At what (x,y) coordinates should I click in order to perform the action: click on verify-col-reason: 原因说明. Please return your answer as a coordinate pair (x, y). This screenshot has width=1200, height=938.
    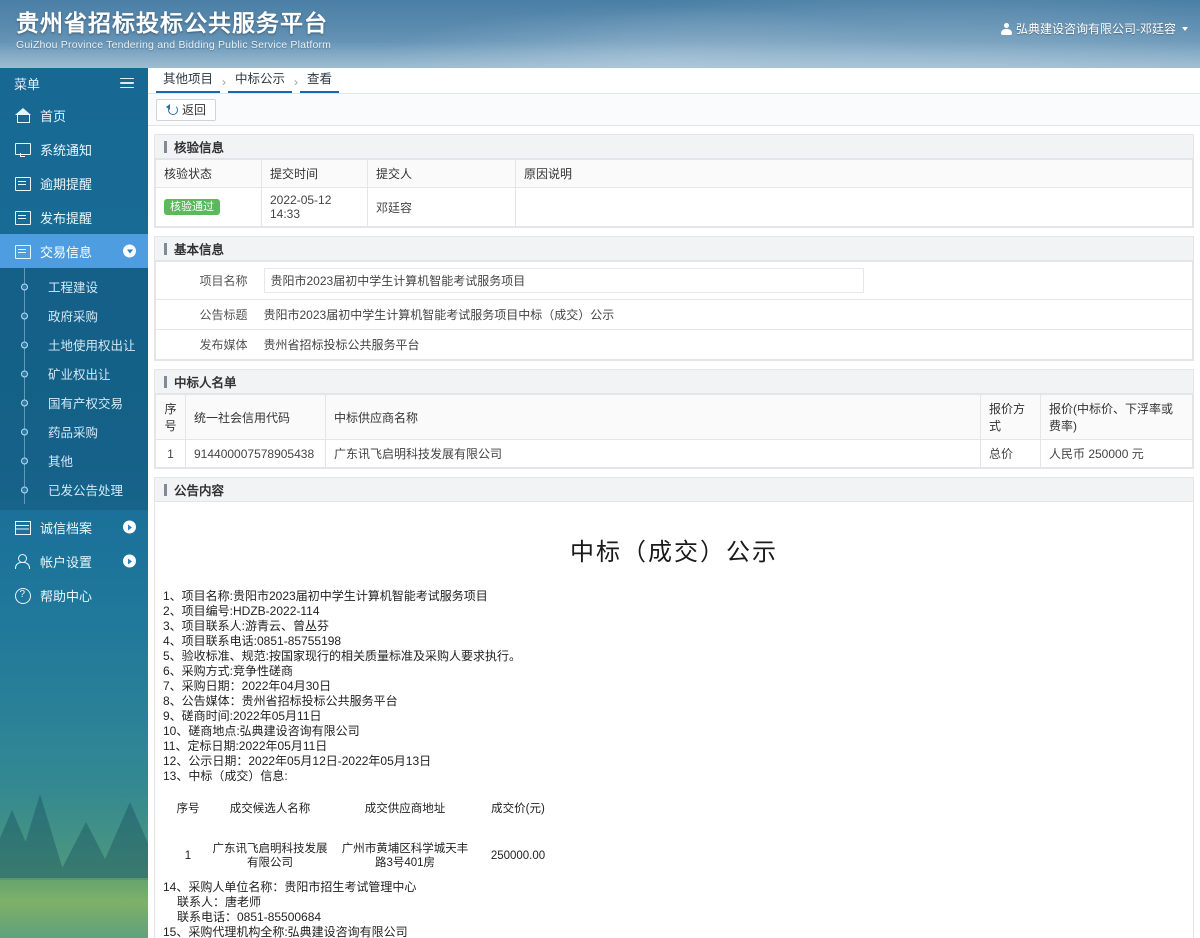
    Looking at the image, I should click on (854, 173).